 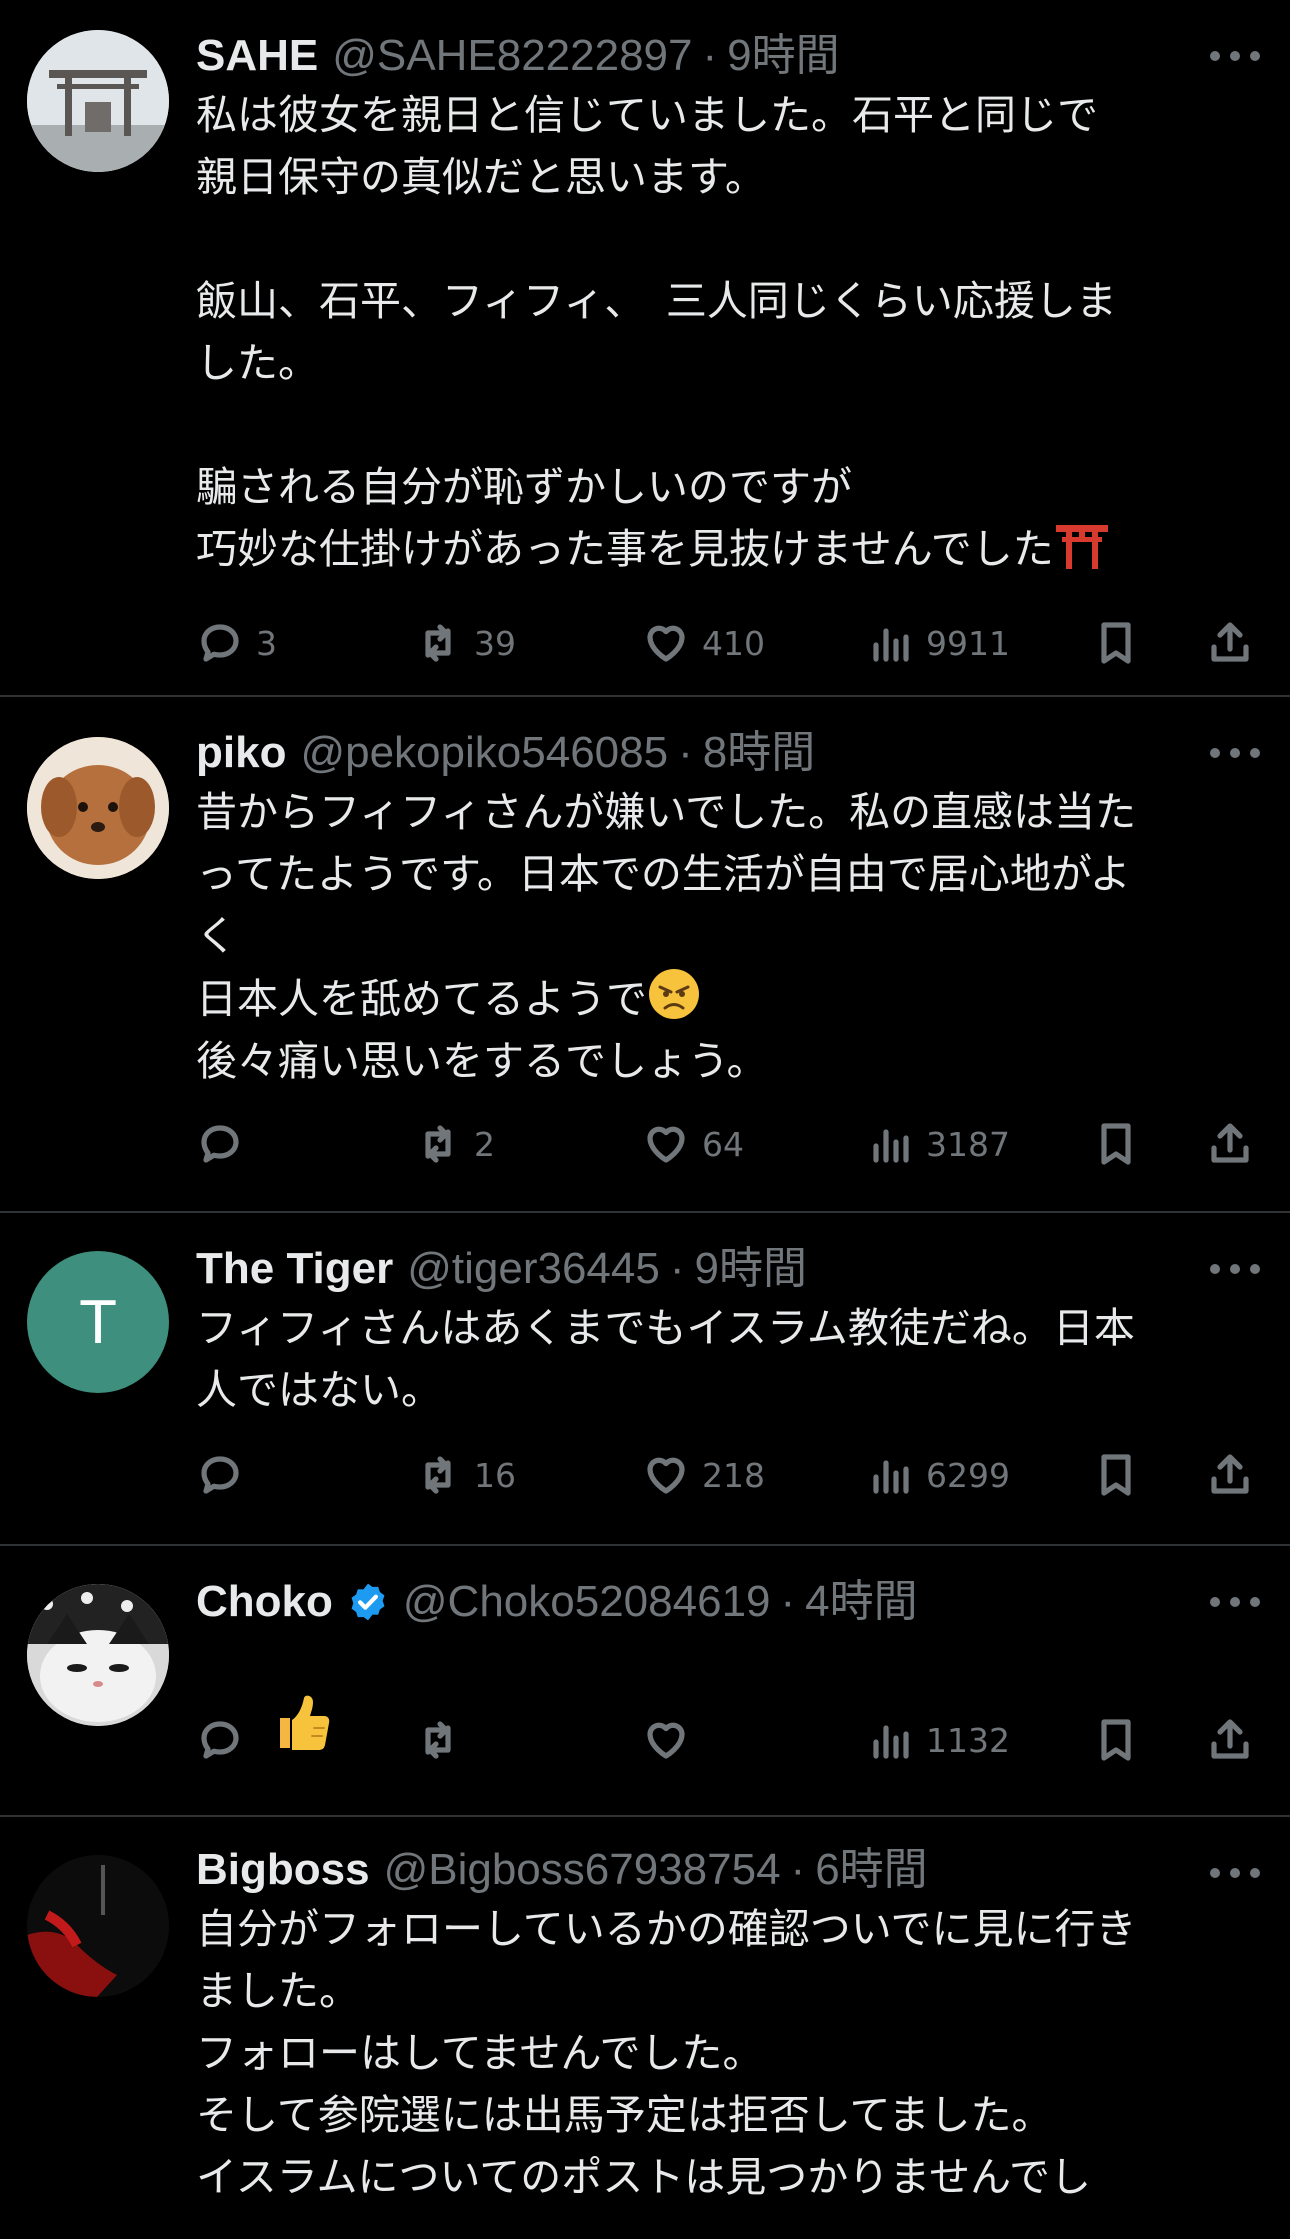 What do you see at coordinates (484, 753) in the screenshot?
I see `user-handle: @pekopiko546085` at bounding box center [484, 753].